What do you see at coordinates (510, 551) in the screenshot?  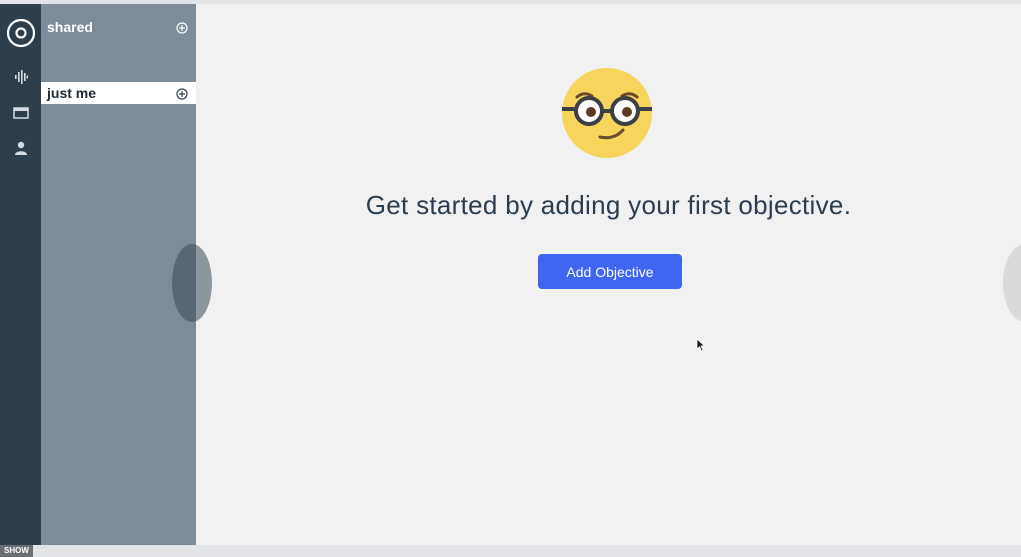 I see `bottom-bar` at bounding box center [510, 551].